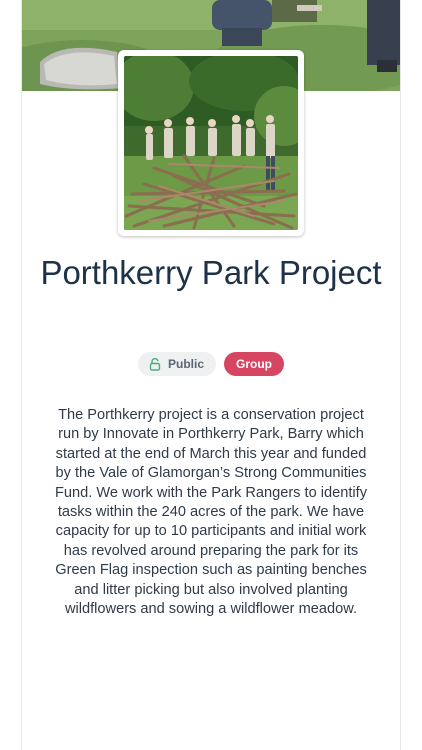 Image resolution: width=422 pixels, height=750 pixels. Describe the element at coordinates (185, 364) in the screenshot. I see `visibility-badge-label: Public` at that location.